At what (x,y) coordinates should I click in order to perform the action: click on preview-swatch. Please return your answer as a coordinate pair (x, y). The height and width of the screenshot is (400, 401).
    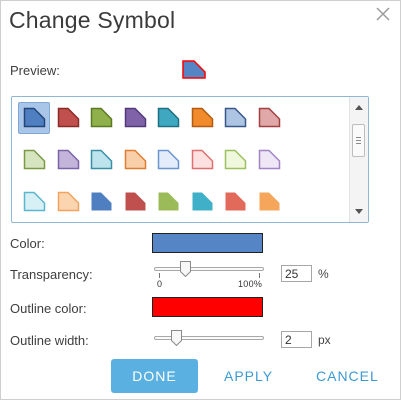
    Looking at the image, I should click on (194, 69).